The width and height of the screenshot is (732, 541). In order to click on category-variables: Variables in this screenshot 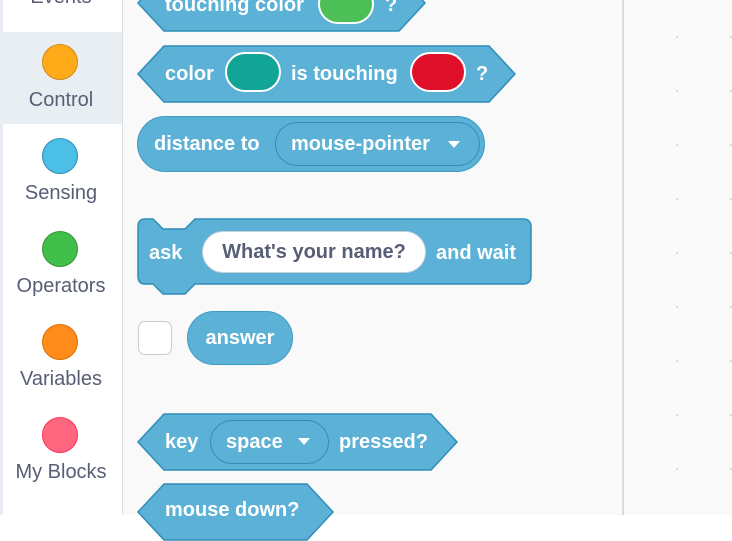, I will do `click(61, 356)`.